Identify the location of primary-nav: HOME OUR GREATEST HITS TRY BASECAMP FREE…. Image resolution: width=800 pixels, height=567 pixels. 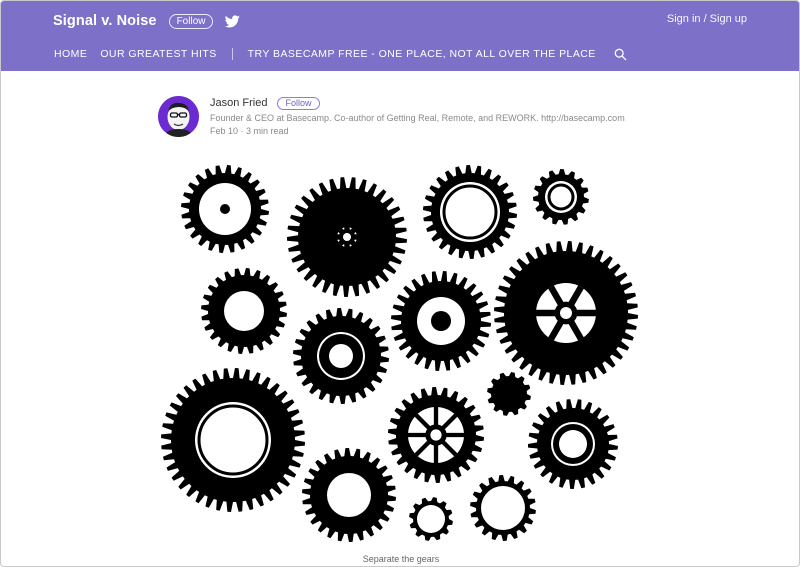
(340, 54).